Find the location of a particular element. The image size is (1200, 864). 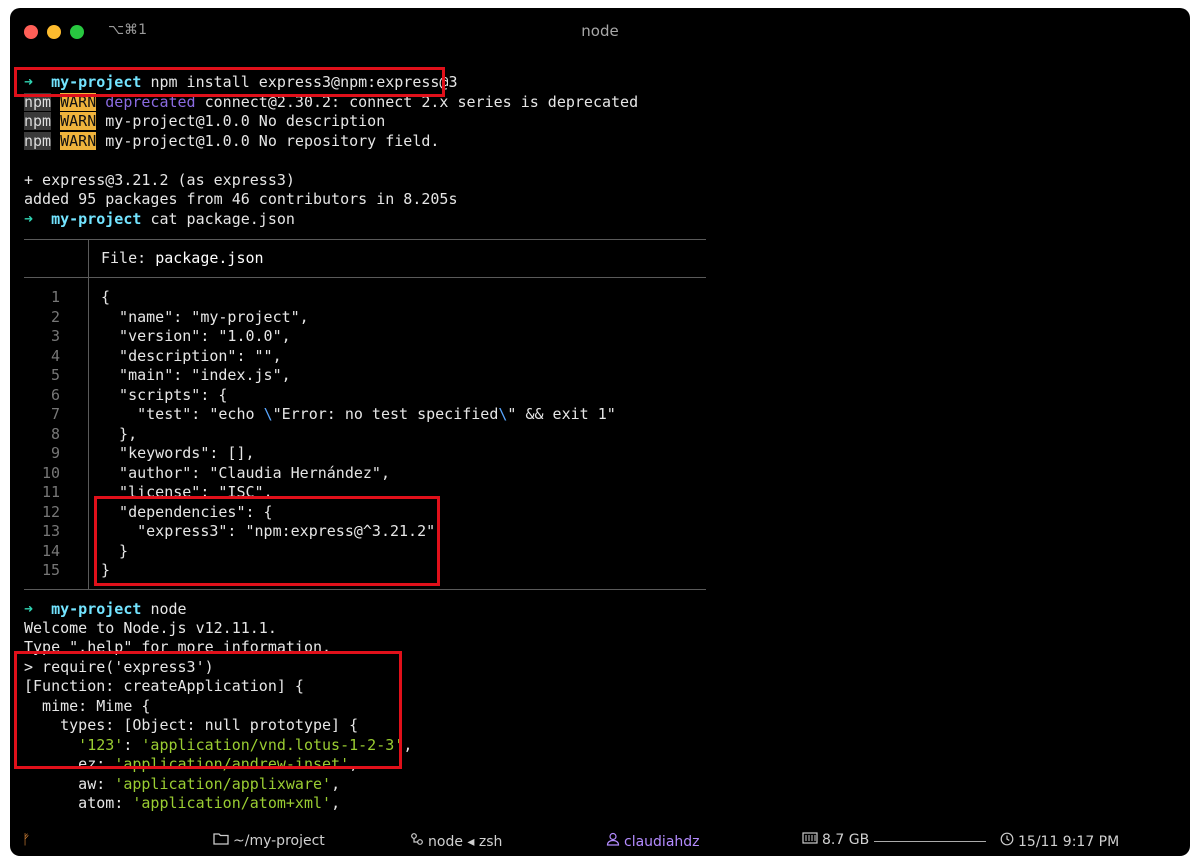

code-segment: "Error: no test specified is located at coordinates (385, 414).